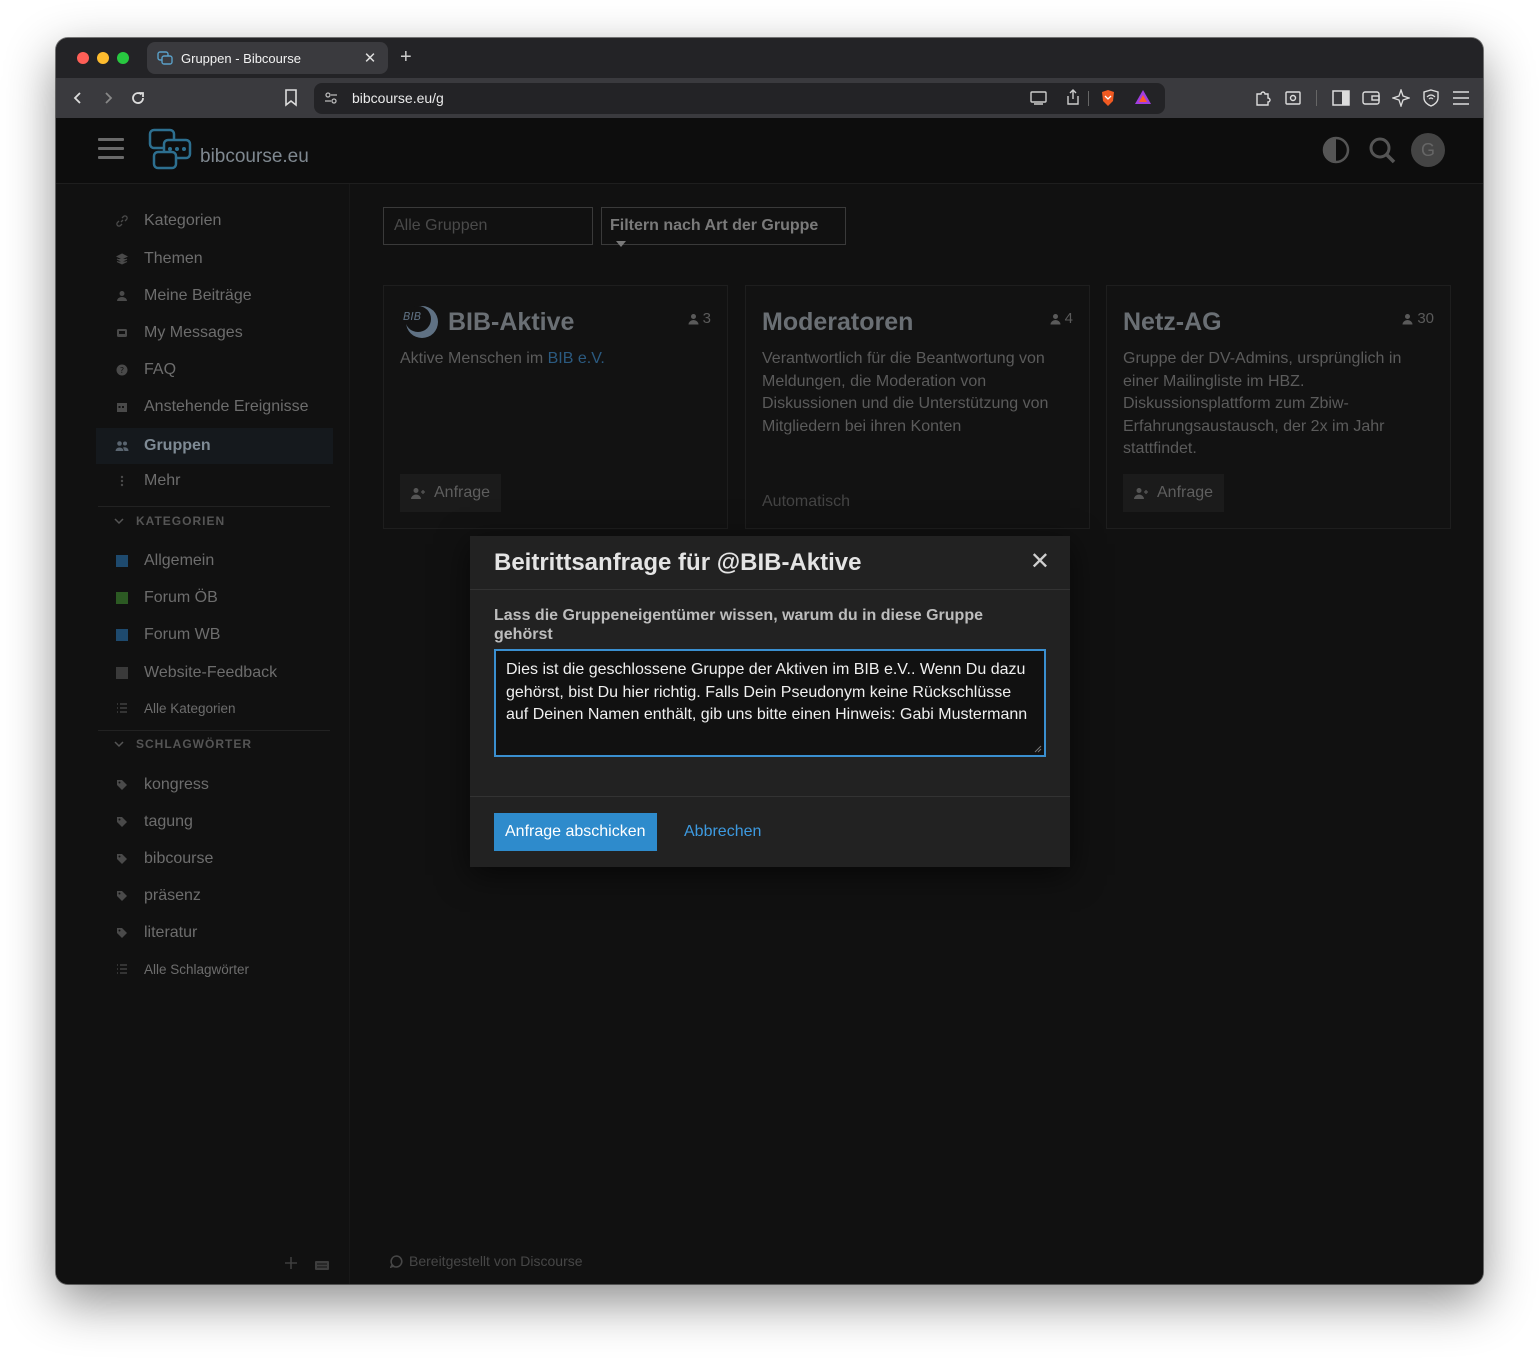 The height and width of the screenshot is (1358, 1539). I want to click on resize-handle-icon, so click(1038, 749).